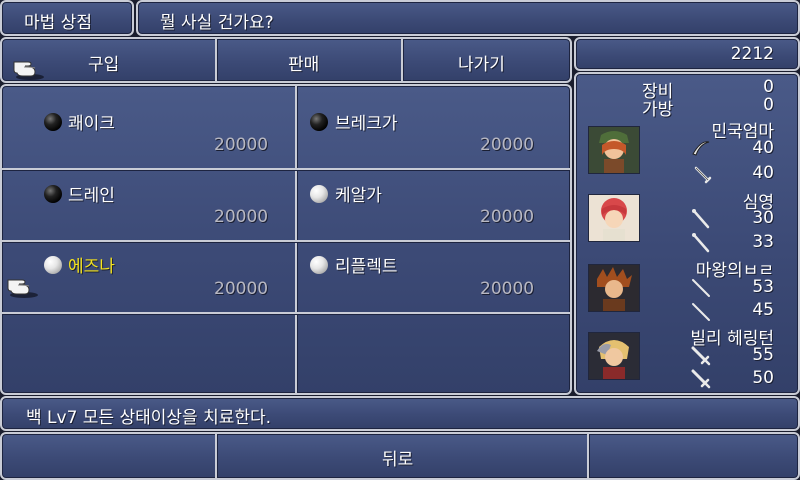 This screenshot has width=800, height=480. I want to click on carry-value: 0, so click(768, 105).